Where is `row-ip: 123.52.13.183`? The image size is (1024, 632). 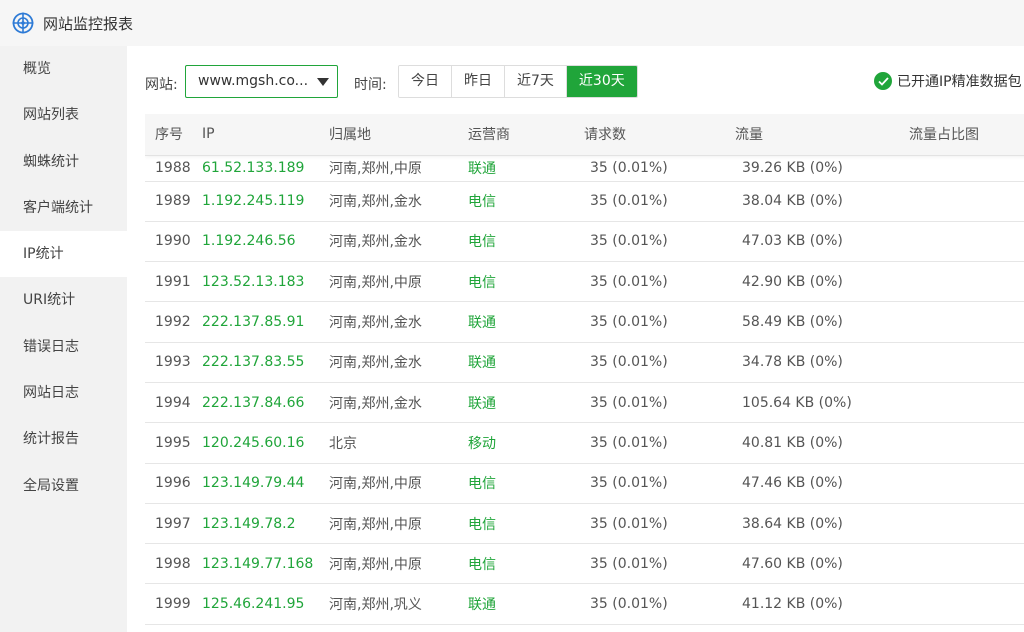
row-ip: 123.52.13.183 is located at coordinates (265, 282).